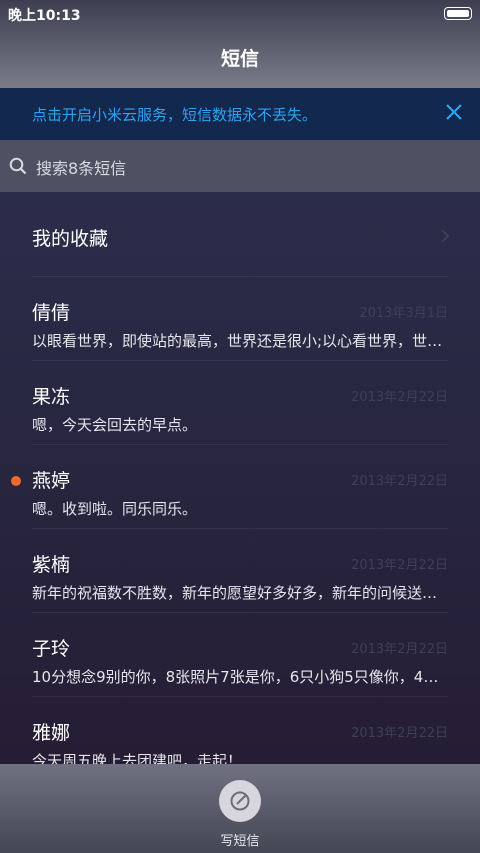 This screenshot has width=480, height=853. I want to click on unread-dot-icon, so click(16, 481).